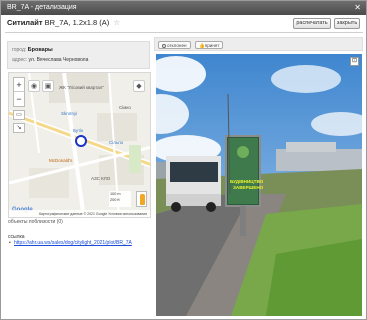  I want to click on print-button: распечатать, so click(312, 23).